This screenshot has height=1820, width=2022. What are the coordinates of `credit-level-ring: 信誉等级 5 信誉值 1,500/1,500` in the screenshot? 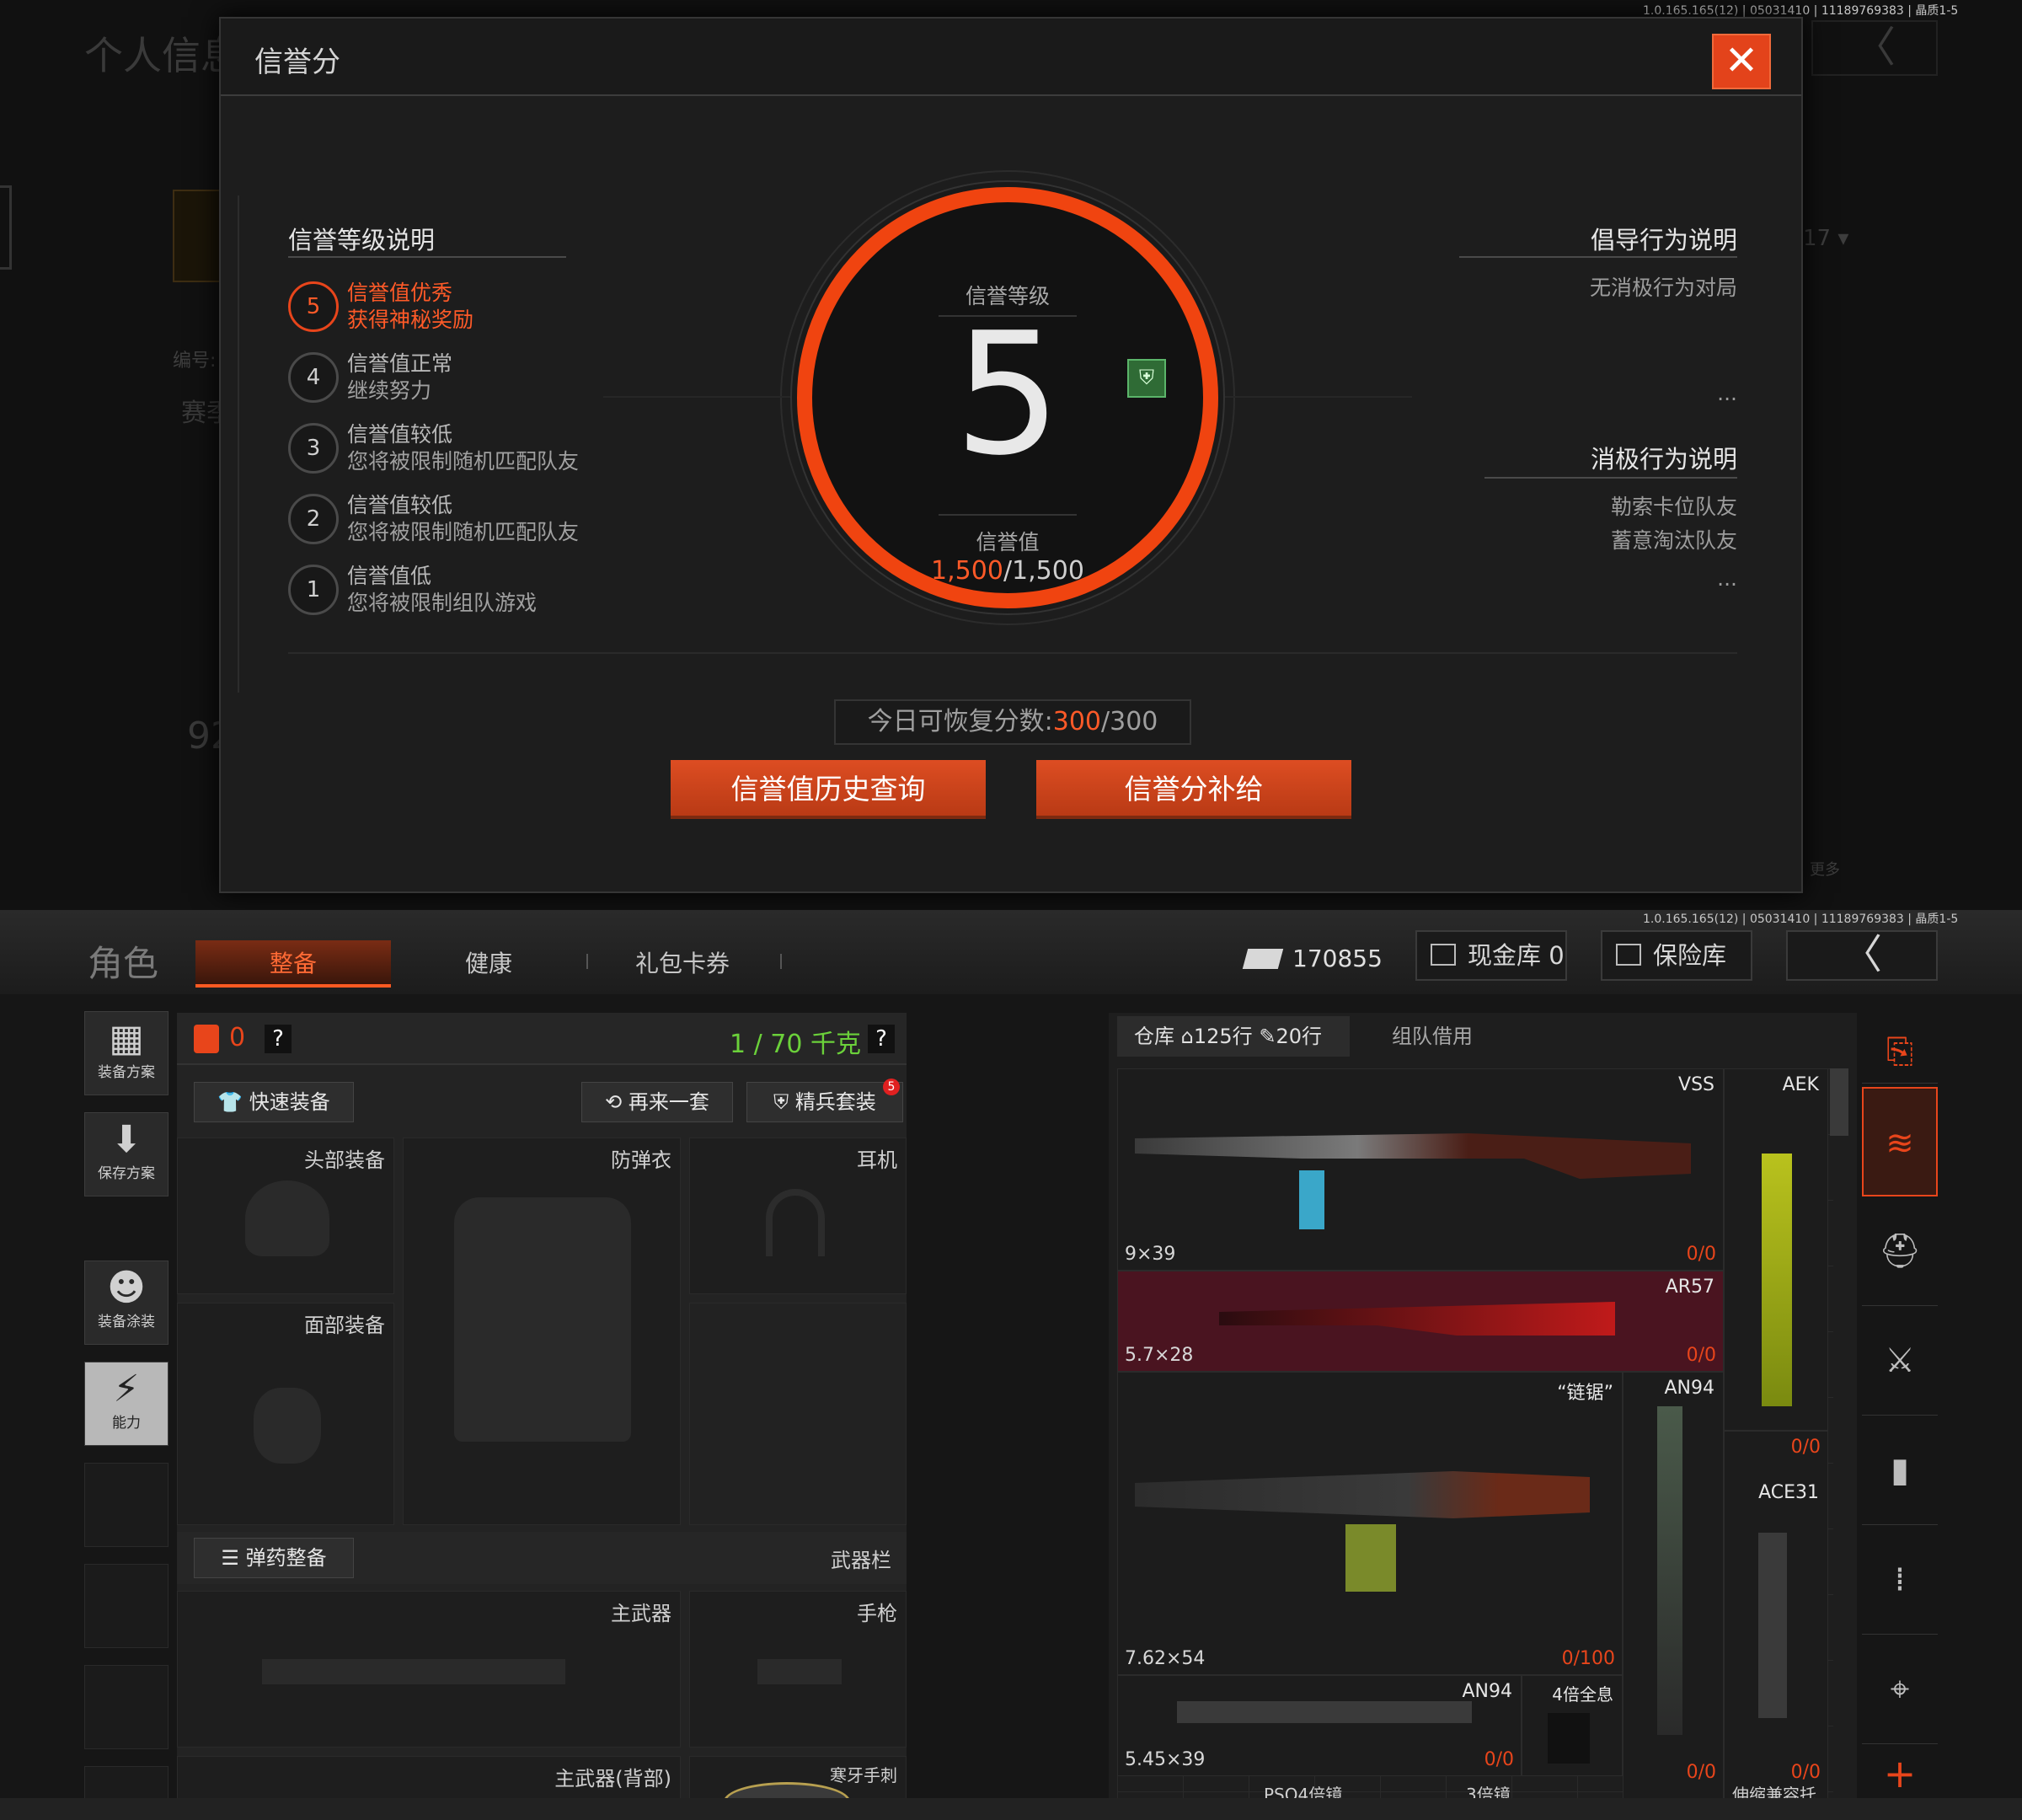 It's located at (1007, 397).